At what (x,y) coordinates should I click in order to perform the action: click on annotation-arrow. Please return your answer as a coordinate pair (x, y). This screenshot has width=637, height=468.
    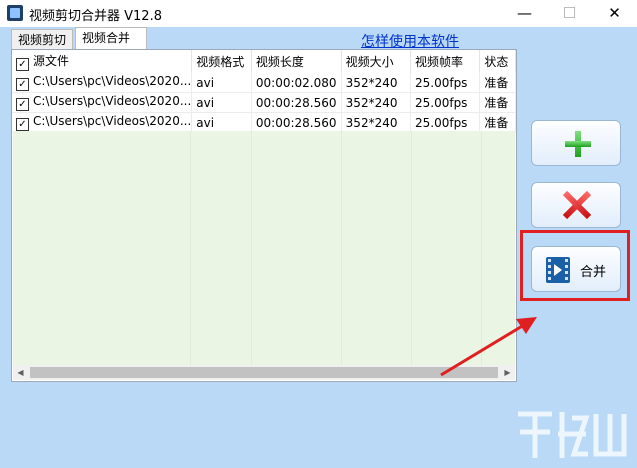
    Looking at the image, I should click on (488, 347).